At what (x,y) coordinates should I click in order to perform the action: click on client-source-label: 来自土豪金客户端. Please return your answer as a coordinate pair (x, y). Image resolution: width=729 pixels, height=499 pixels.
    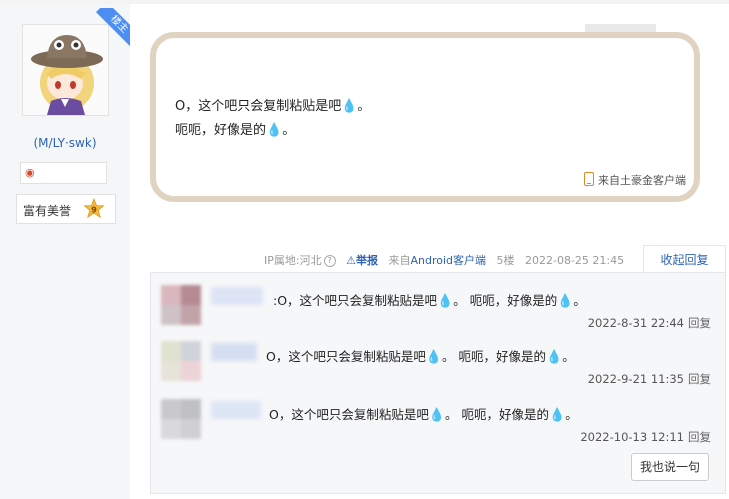
    Looking at the image, I should click on (642, 180).